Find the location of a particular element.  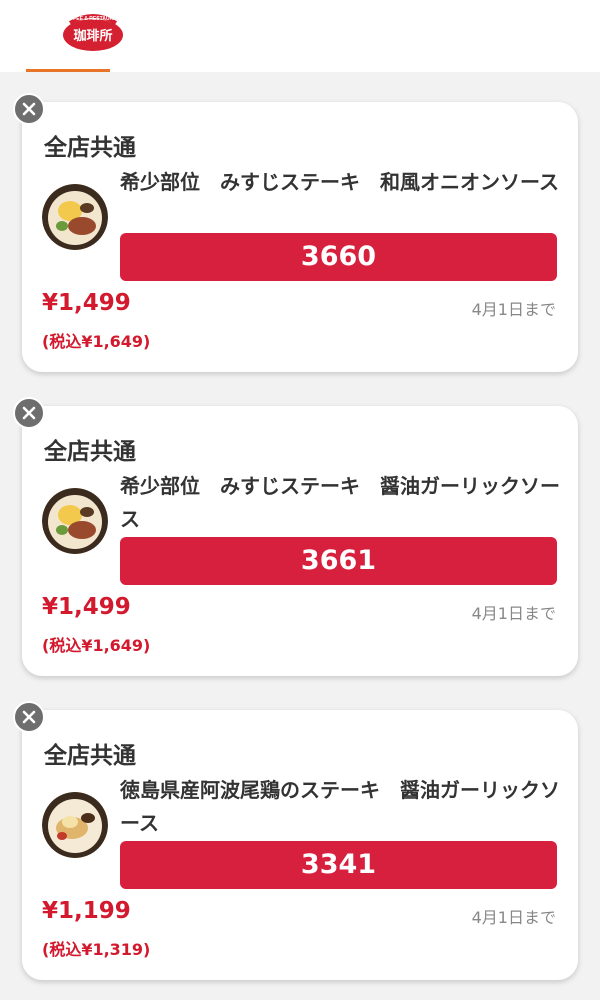

restaurant-logo: COFFEE & RESTAURANT 珈琲所 is located at coordinates (93, 32).